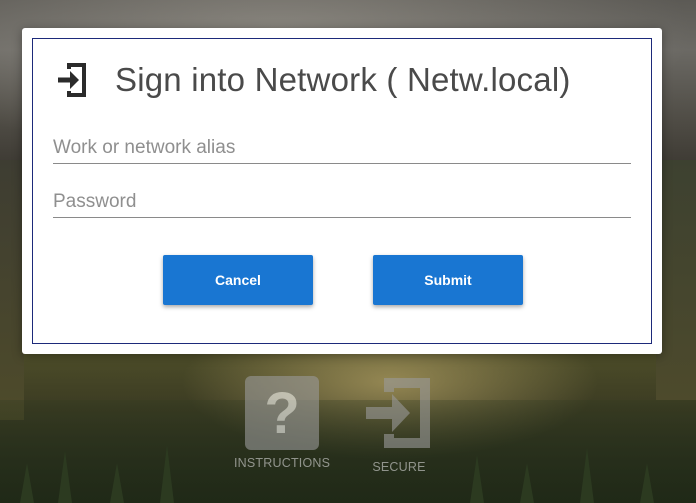  Describe the element at coordinates (676, 280) in the screenshot. I see `hill-right` at that location.